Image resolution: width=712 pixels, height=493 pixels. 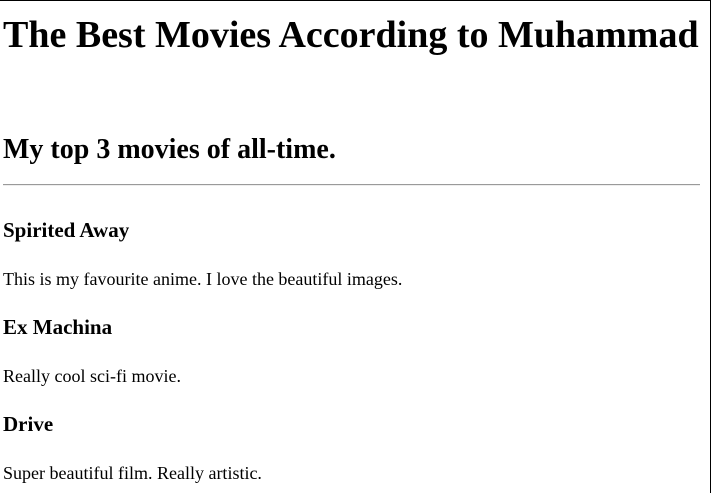 What do you see at coordinates (132, 473) in the screenshot?
I see `movie-description: Super beautiful film. Really artistic.` at bounding box center [132, 473].